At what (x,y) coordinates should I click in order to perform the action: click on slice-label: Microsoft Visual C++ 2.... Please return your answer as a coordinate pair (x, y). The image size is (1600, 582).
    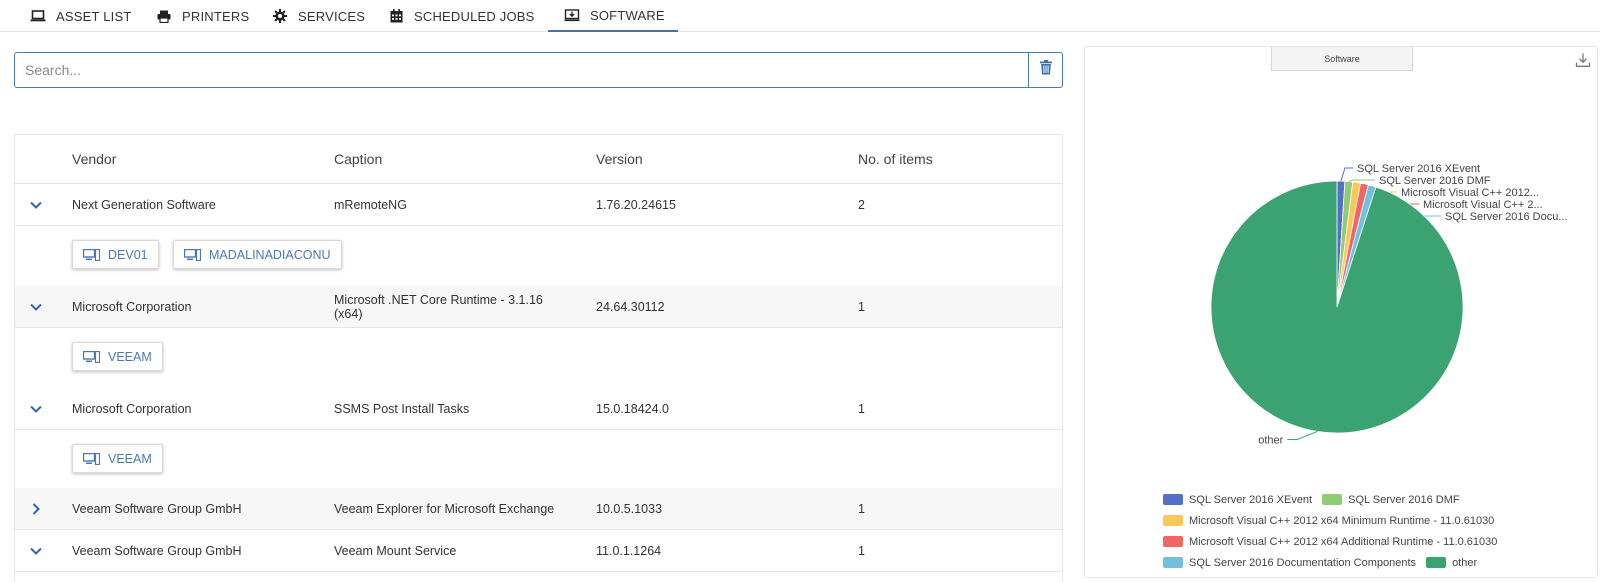
    Looking at the image, I should click on (1483, 205).